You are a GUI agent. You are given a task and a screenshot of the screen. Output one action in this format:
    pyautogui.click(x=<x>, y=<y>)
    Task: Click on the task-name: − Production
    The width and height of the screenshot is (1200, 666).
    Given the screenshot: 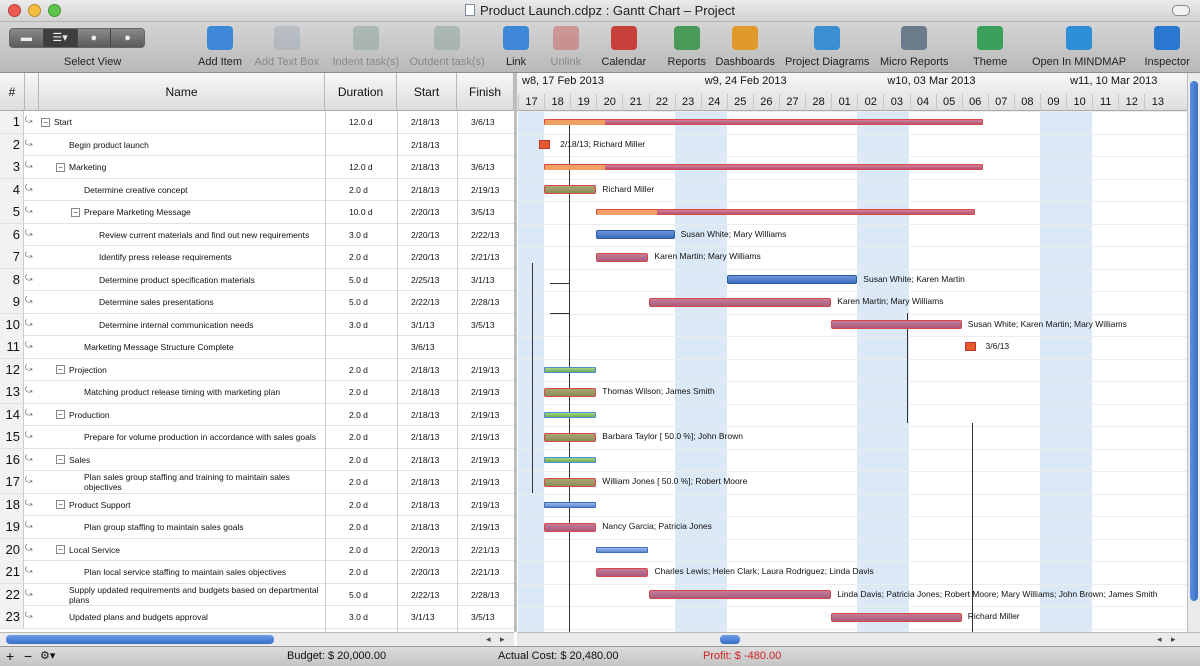 What is the action you would take?
    pyautogui.click(x=190, y=415)
    